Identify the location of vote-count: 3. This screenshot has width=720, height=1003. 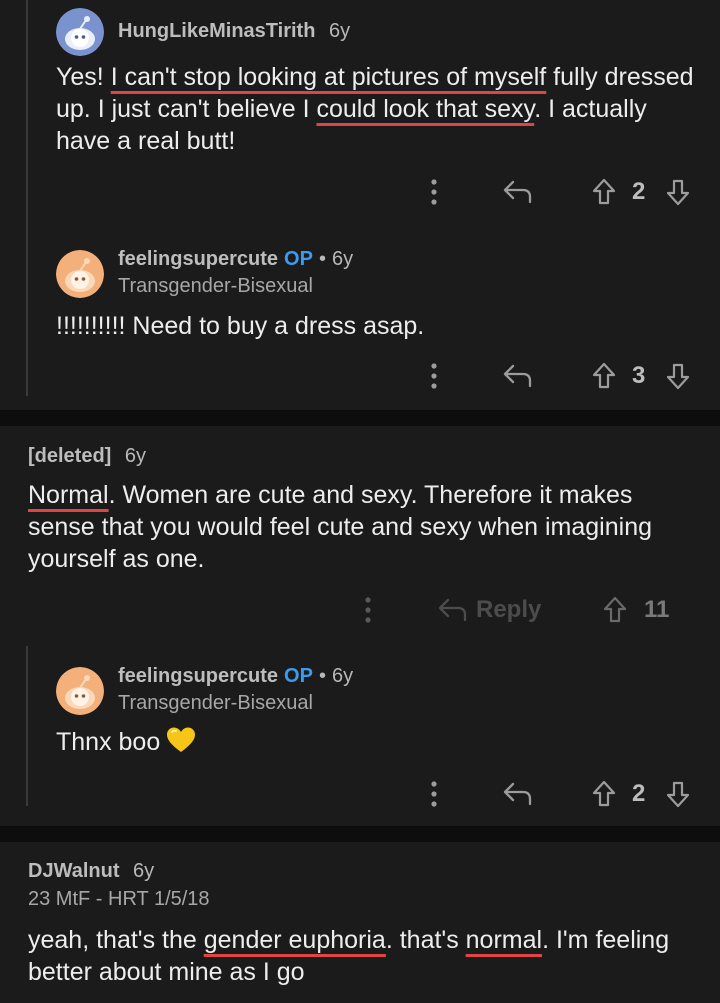
(639, 375).